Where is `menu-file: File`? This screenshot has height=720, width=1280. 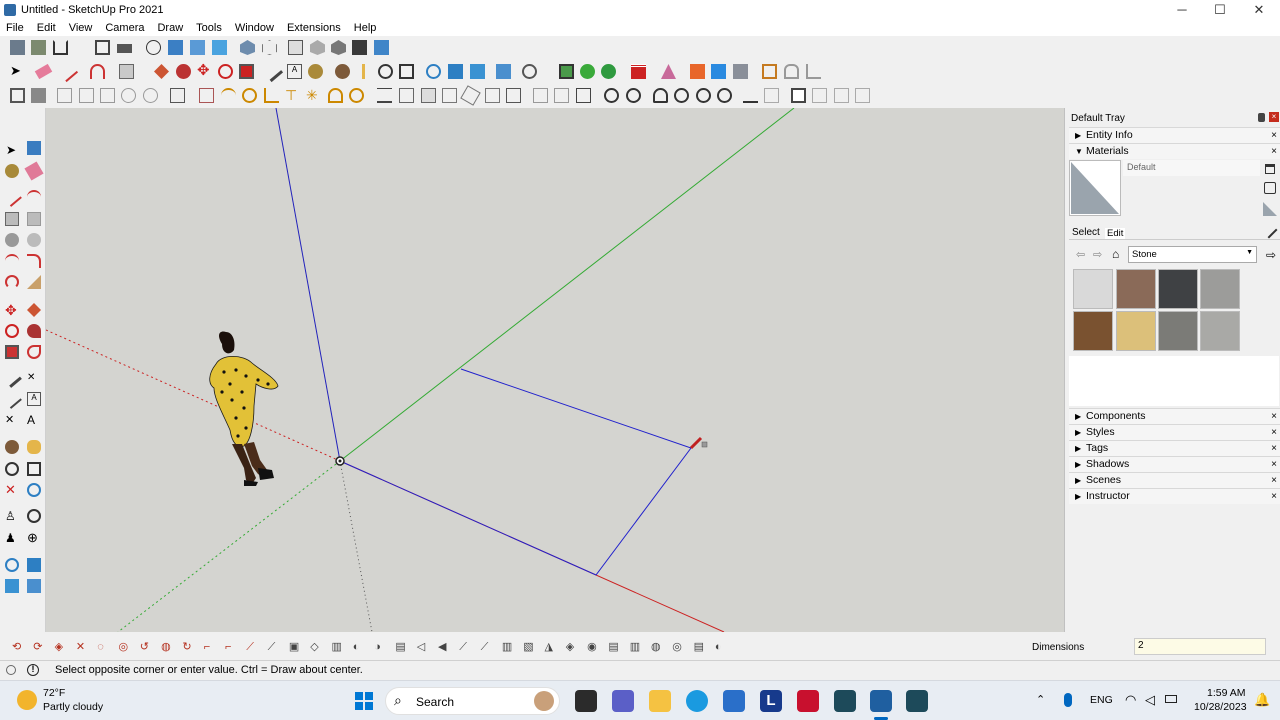 menu-file: File is located at coordinates (15, 28).